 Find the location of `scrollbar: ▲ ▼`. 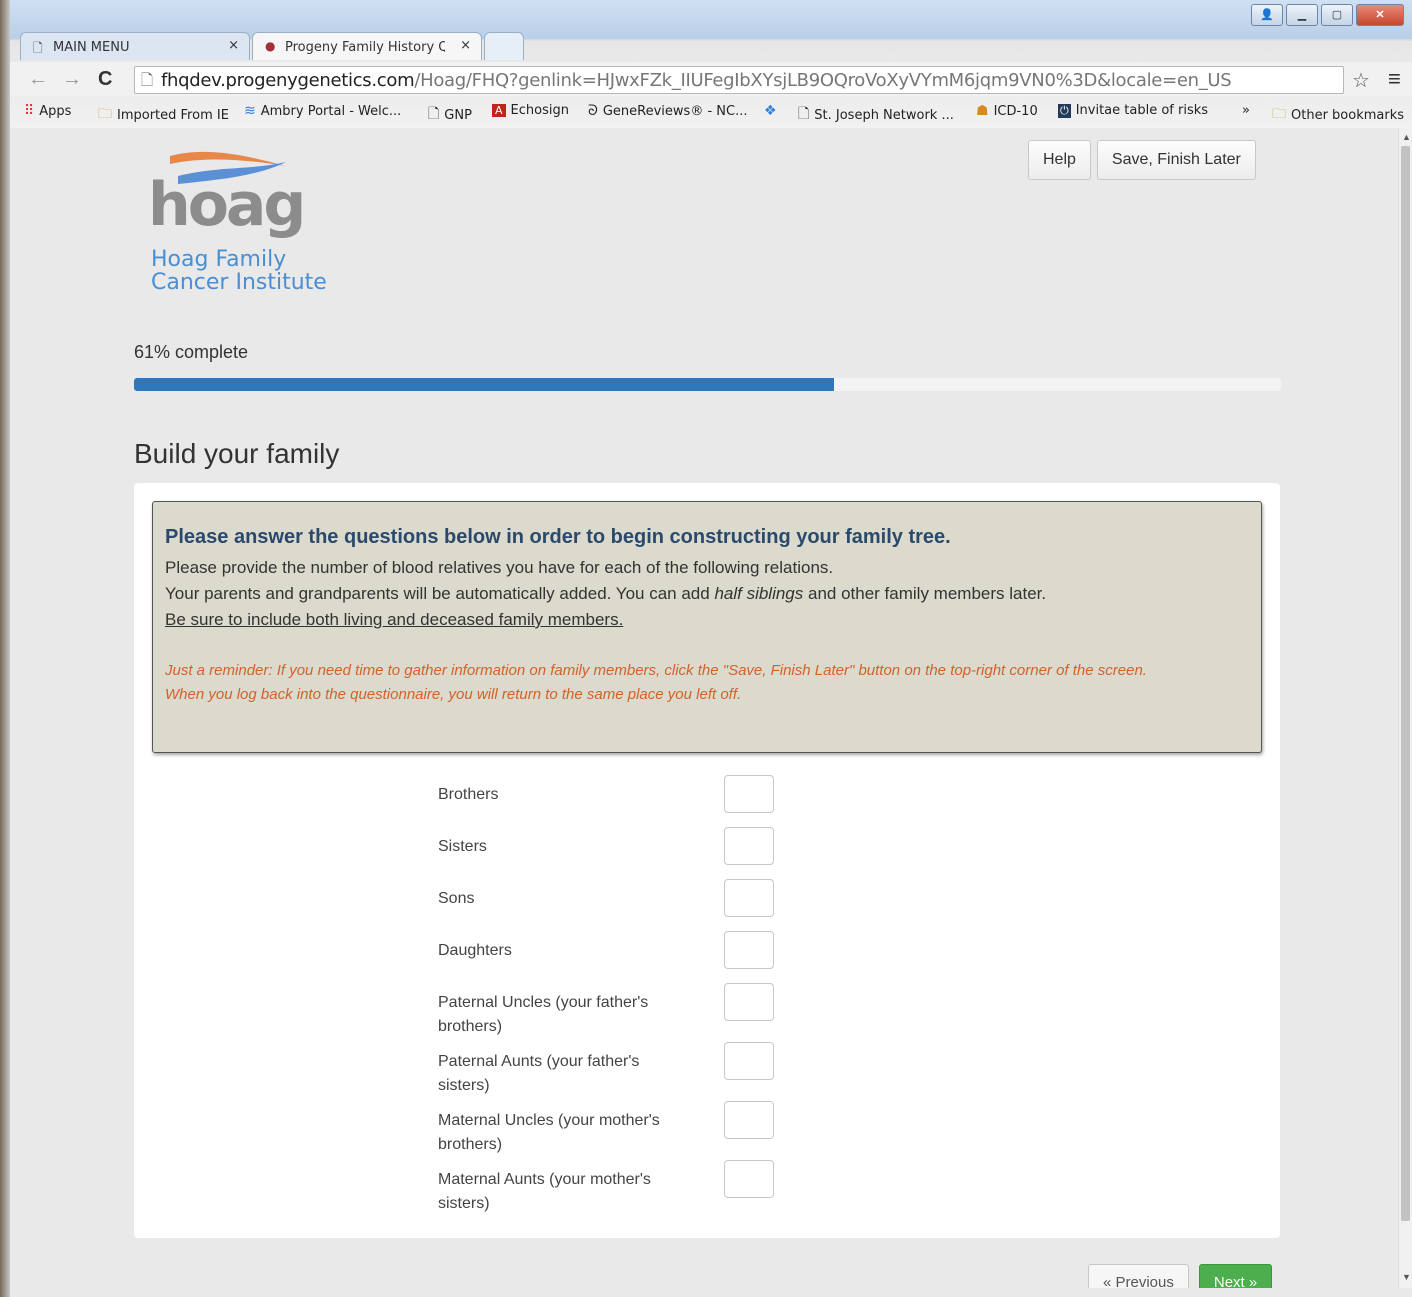

scrollbar: ▲ ▼ is located at coordinates (1405, 708).